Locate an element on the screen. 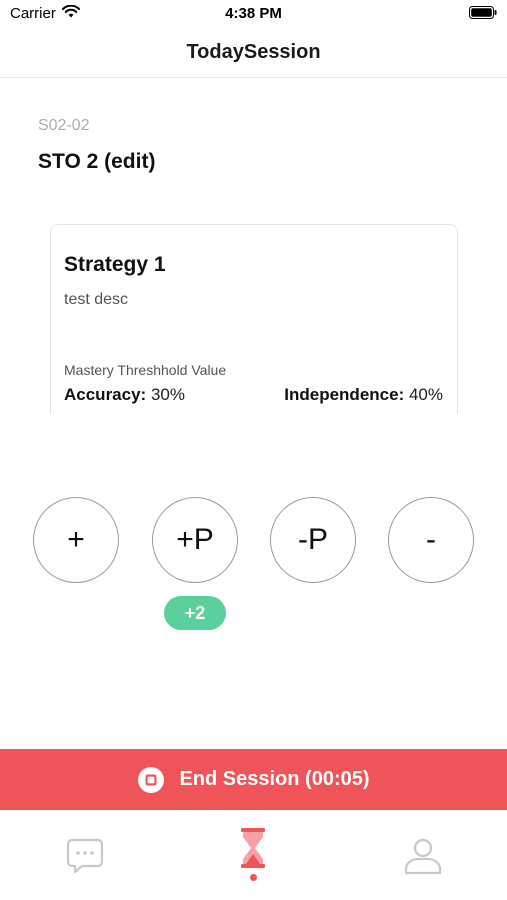 This screenshot has width=507, height=900. status-bar: Carrier 4:38 PM is located at coordinates (253, 14).